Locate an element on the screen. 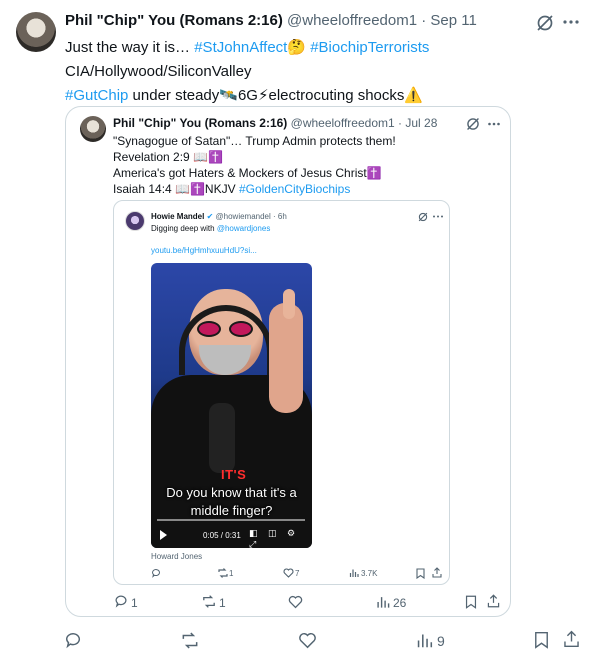 This screenshot has height=662, width=598. embedded-repost-count: 1 is located at coordinates (231, 573).